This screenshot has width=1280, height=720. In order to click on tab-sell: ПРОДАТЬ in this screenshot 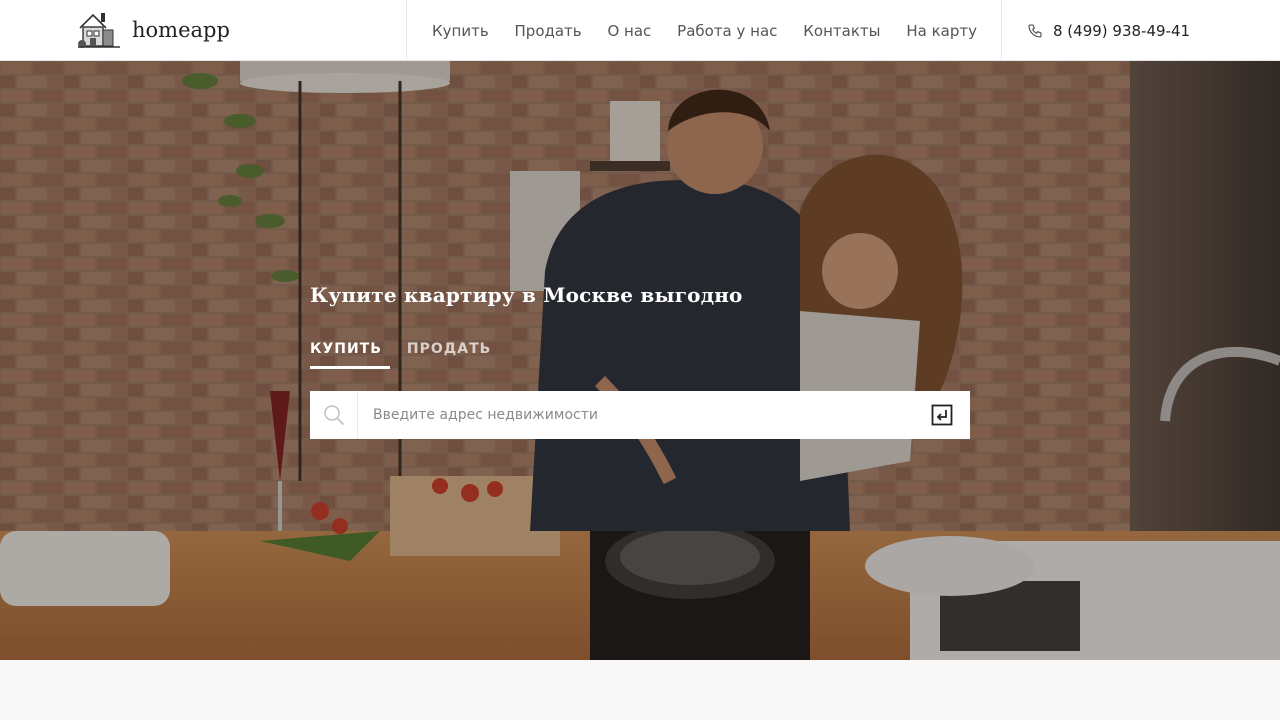, I will do `click(449, 355)`.